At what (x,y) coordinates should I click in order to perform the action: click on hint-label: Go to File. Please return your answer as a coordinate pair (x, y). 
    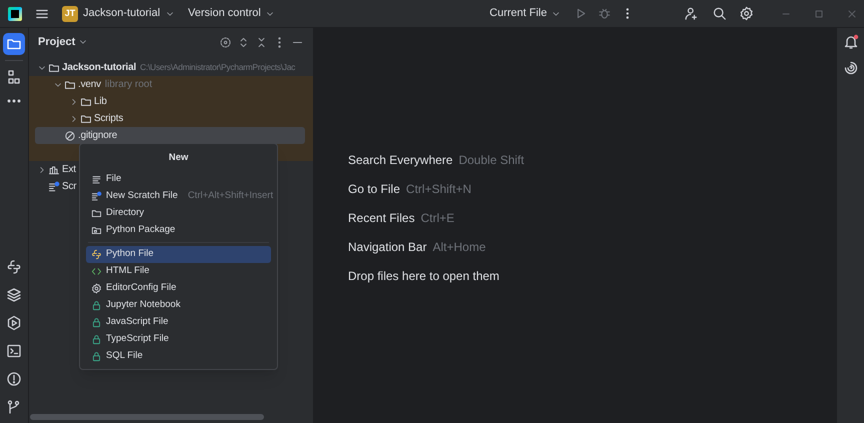
    Looking at the image, I should click on (374, 189).